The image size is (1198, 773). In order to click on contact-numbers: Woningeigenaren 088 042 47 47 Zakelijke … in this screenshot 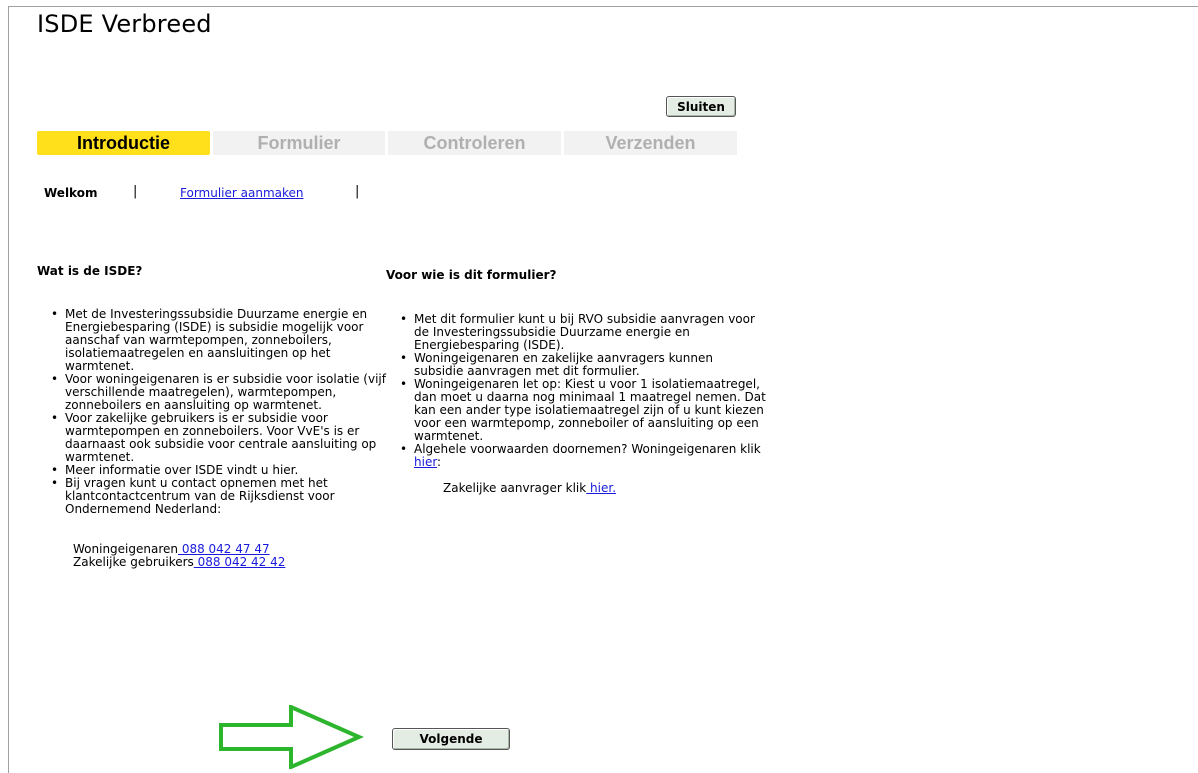, I will do `click(230, 556)`.